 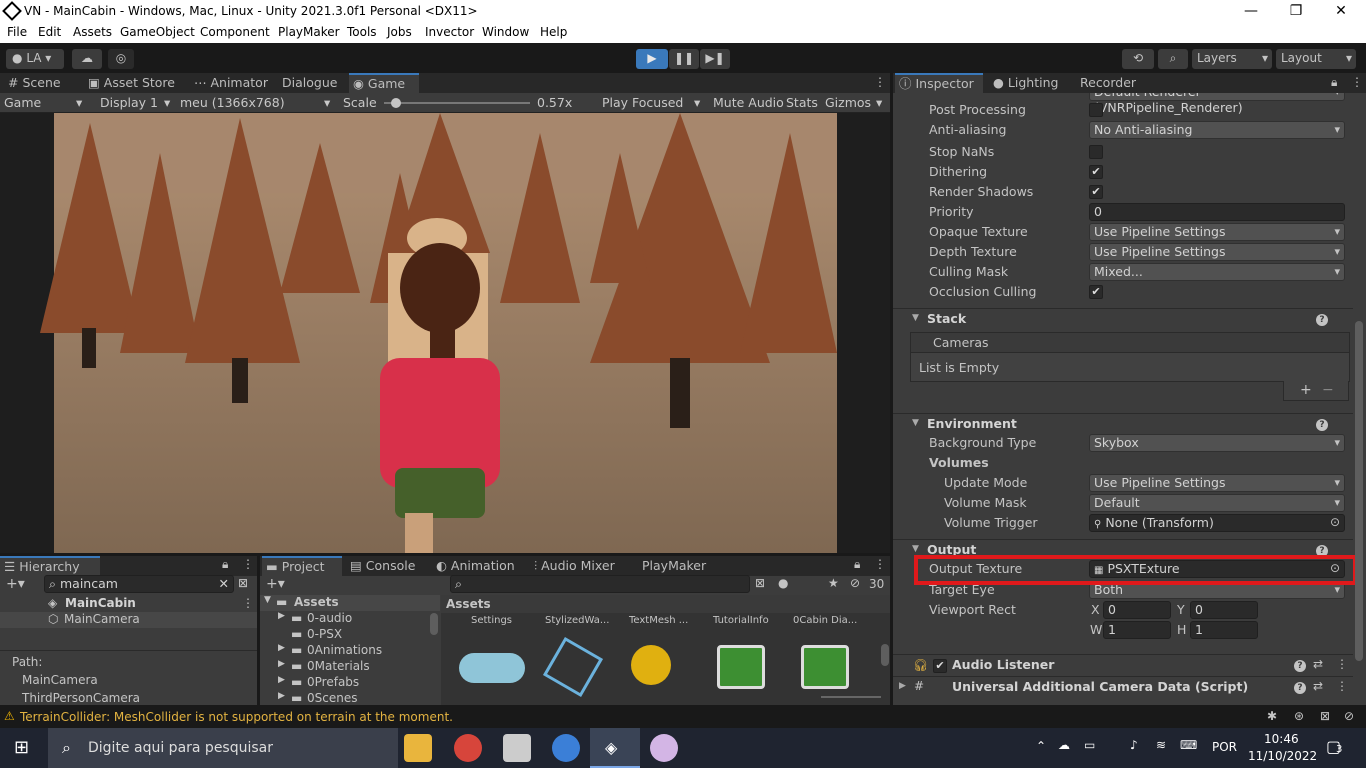 What do you see at coordinates (232, 102) in the screenshot?
I see `resolution-dropdown: meu (1366x768)` at bounding box center [232, 102].